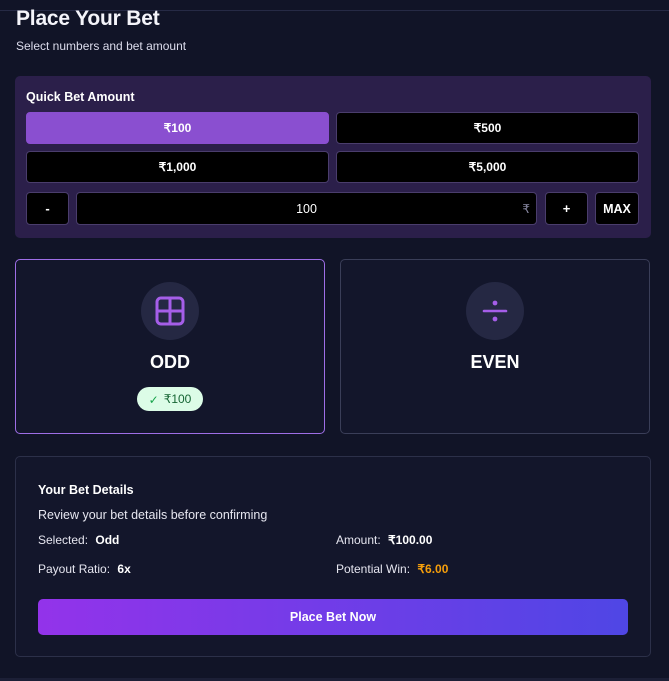 The image size is (669, 681). I want to click on amount-1000-button: ₹1,000, so click(177, 167).